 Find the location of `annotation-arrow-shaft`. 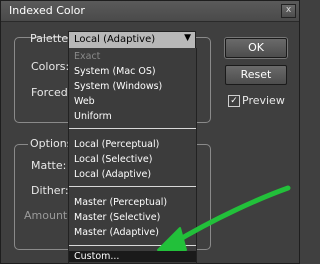

annotation-arrow-shaft is located at coordinates (230, 216).